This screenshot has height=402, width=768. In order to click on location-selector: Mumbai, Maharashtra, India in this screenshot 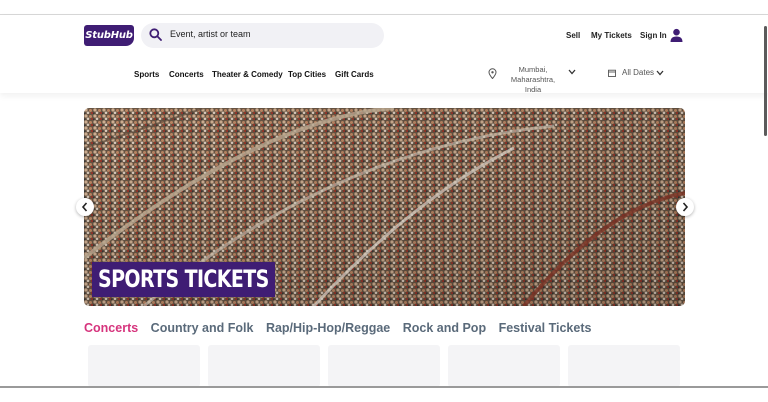, I will do `click(533, 79)`.